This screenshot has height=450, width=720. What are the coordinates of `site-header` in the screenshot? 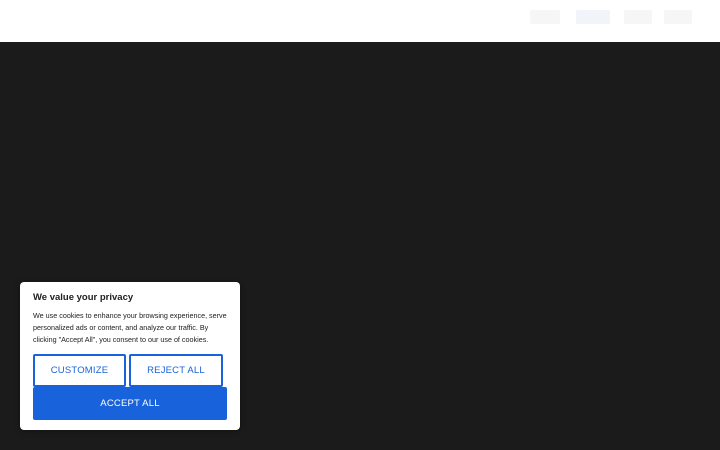 It's located at (360, 21).